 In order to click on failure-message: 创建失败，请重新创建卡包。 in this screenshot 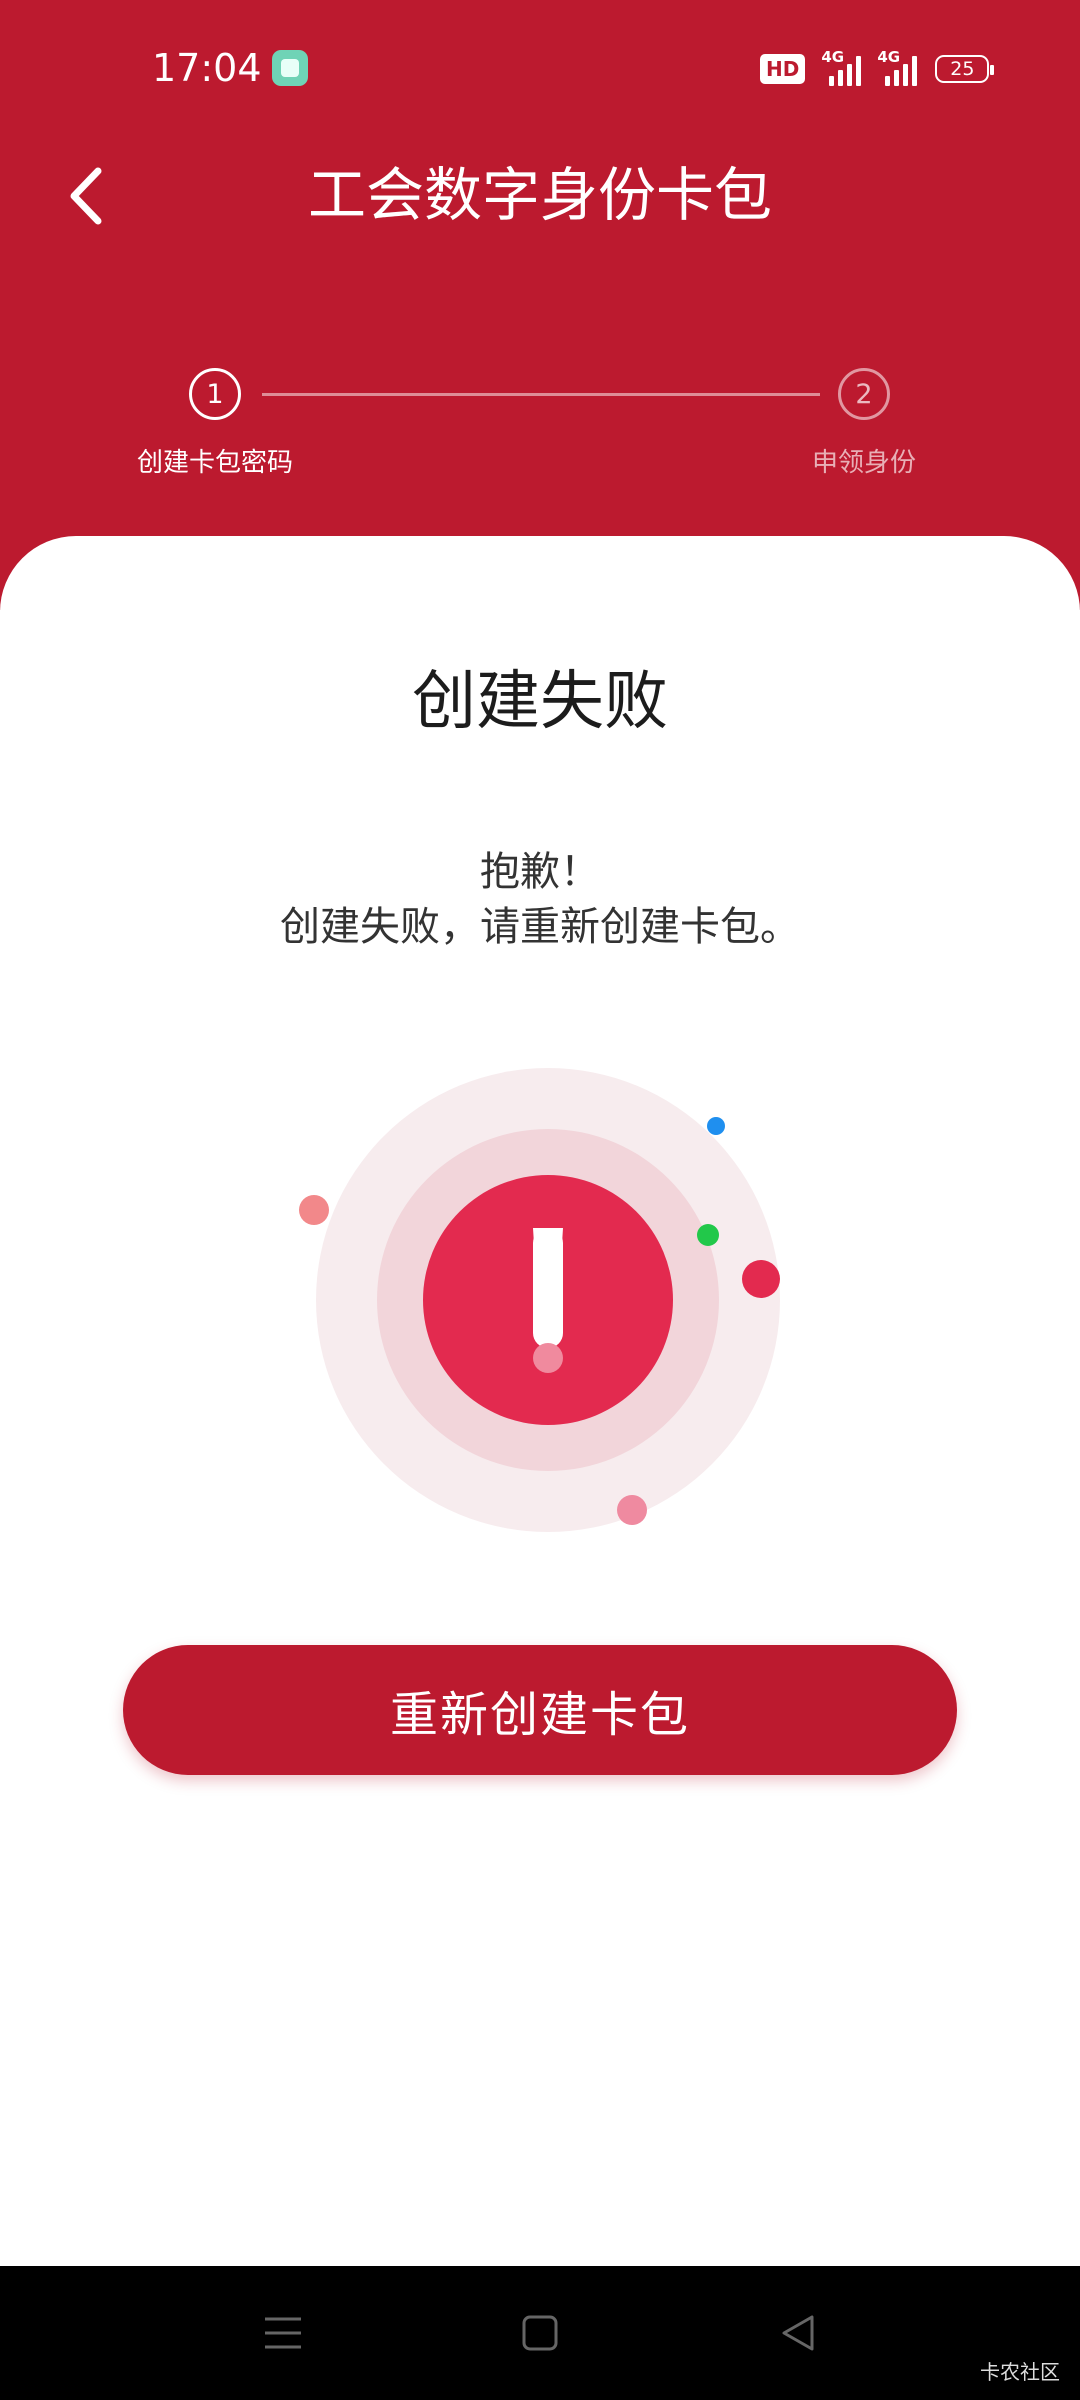, I will do `click(540, 927)`.